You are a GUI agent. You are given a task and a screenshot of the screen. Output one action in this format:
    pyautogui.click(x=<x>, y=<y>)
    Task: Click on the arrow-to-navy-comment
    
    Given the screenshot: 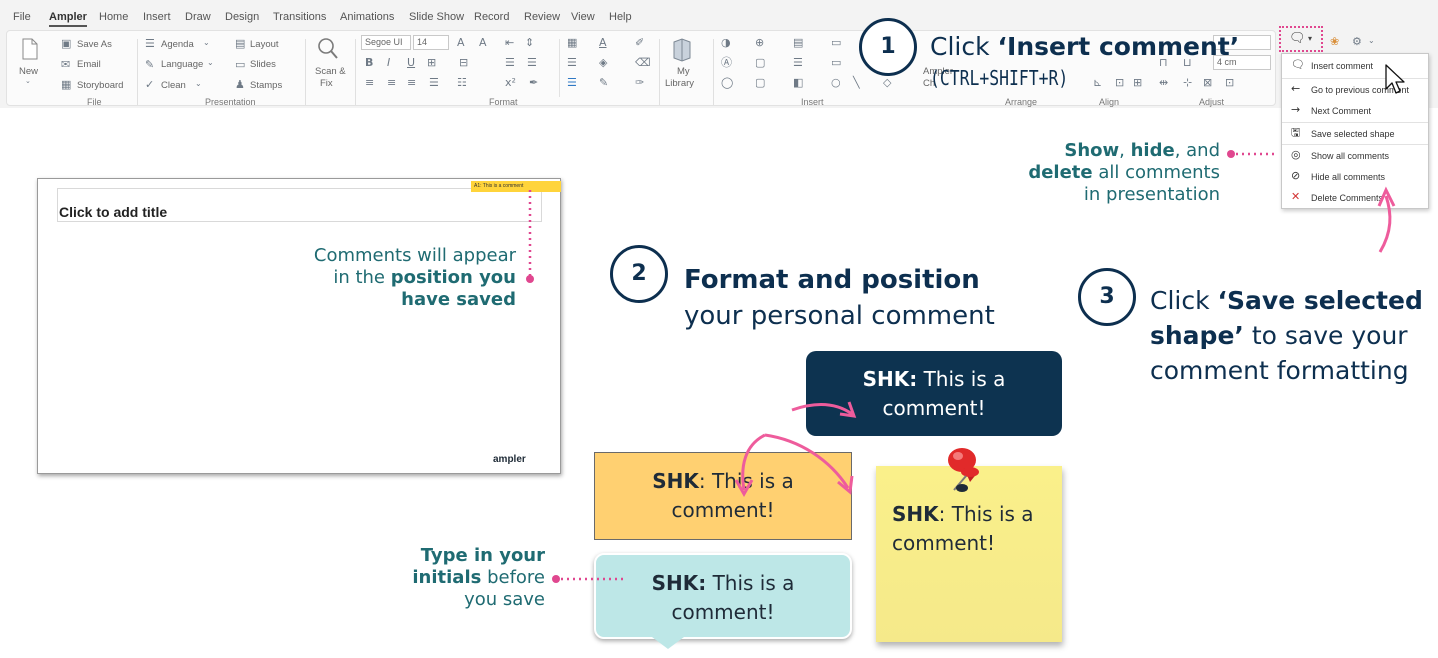 What is the action you would take?
    pyautogui.click(x=822, y=409)
    